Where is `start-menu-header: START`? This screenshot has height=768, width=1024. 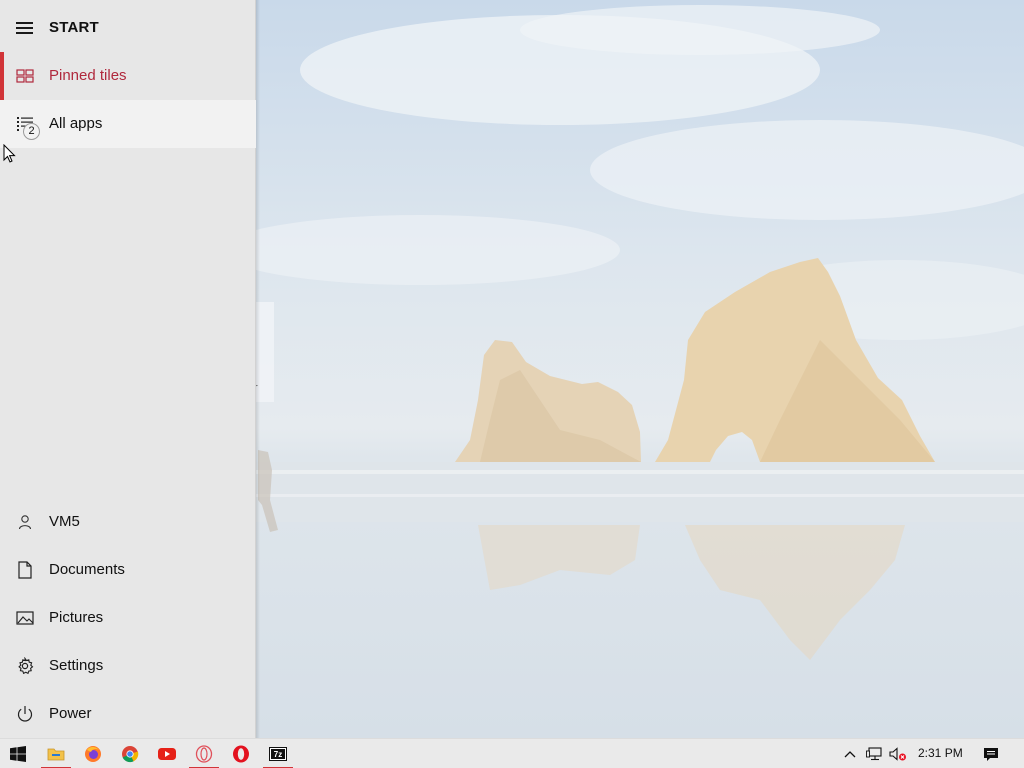
start-menu-header: START is located at coordinates (128, 28).